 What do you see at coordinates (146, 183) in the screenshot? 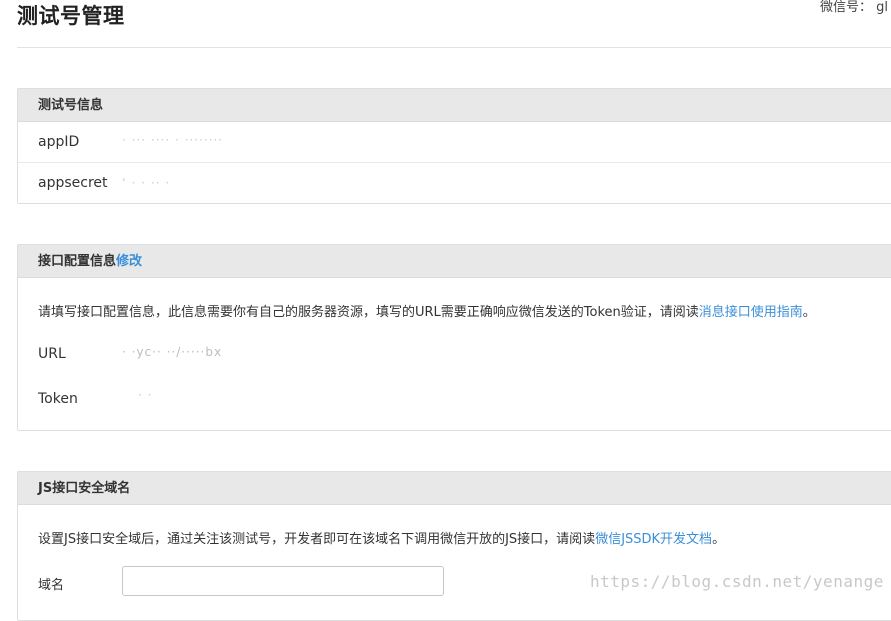
I see `appsecret-value: ‘ · · ·· ·` at bounding box center [146, 183].